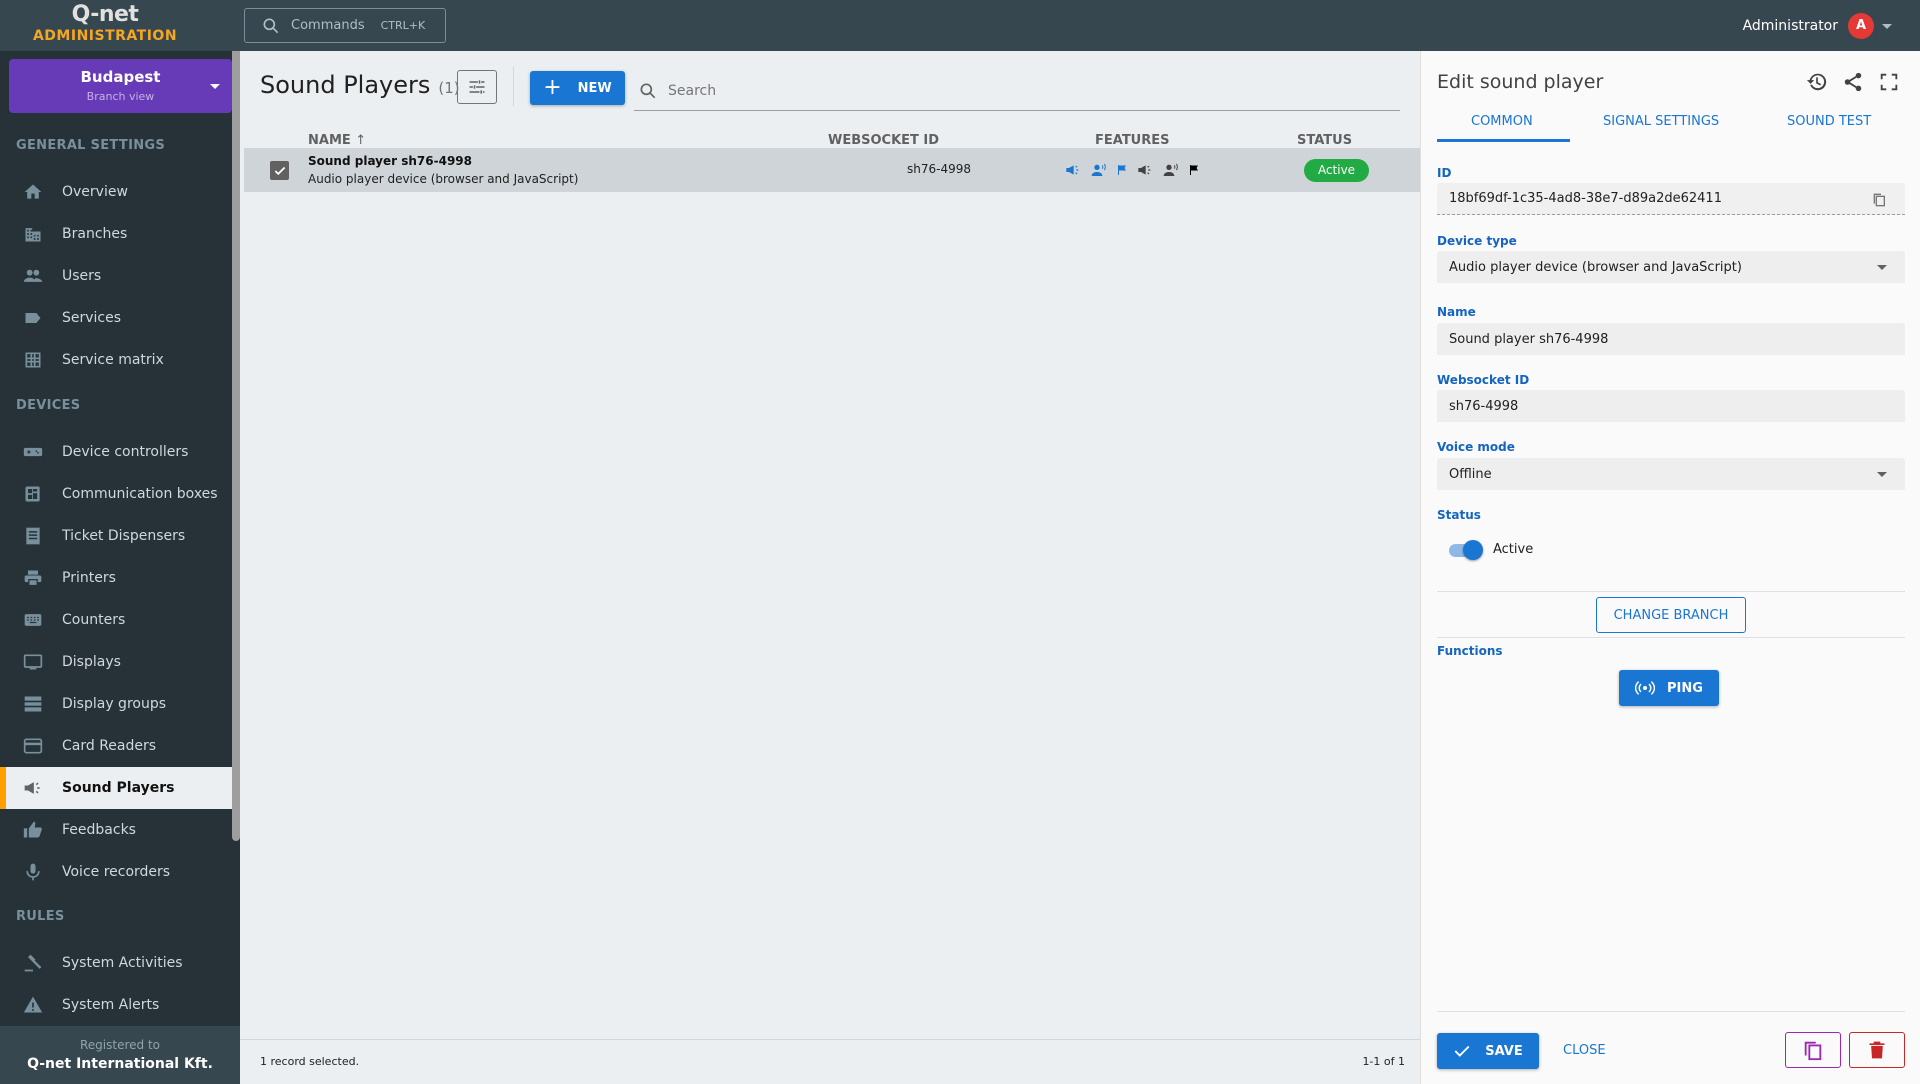 This screenshot has height=1084, width=1920. What do you see at coordinates (105, 25) in the screenshot?
I see `logo: Q-net ADMINISTRATION` at bounding box center [105, 25].